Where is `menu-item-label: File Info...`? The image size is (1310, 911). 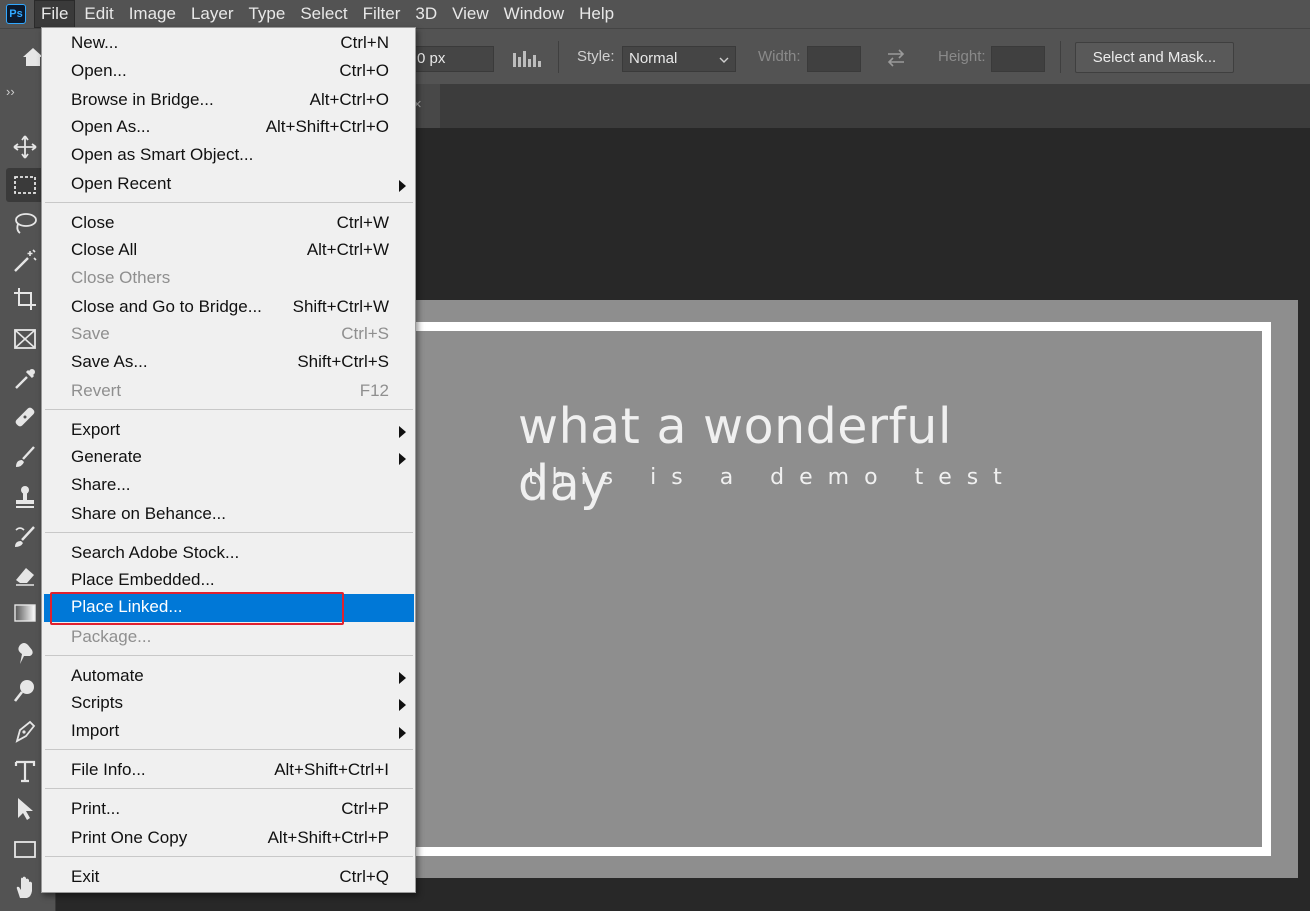
menu-item-label: File Info... is located at coordinates (108, 769).